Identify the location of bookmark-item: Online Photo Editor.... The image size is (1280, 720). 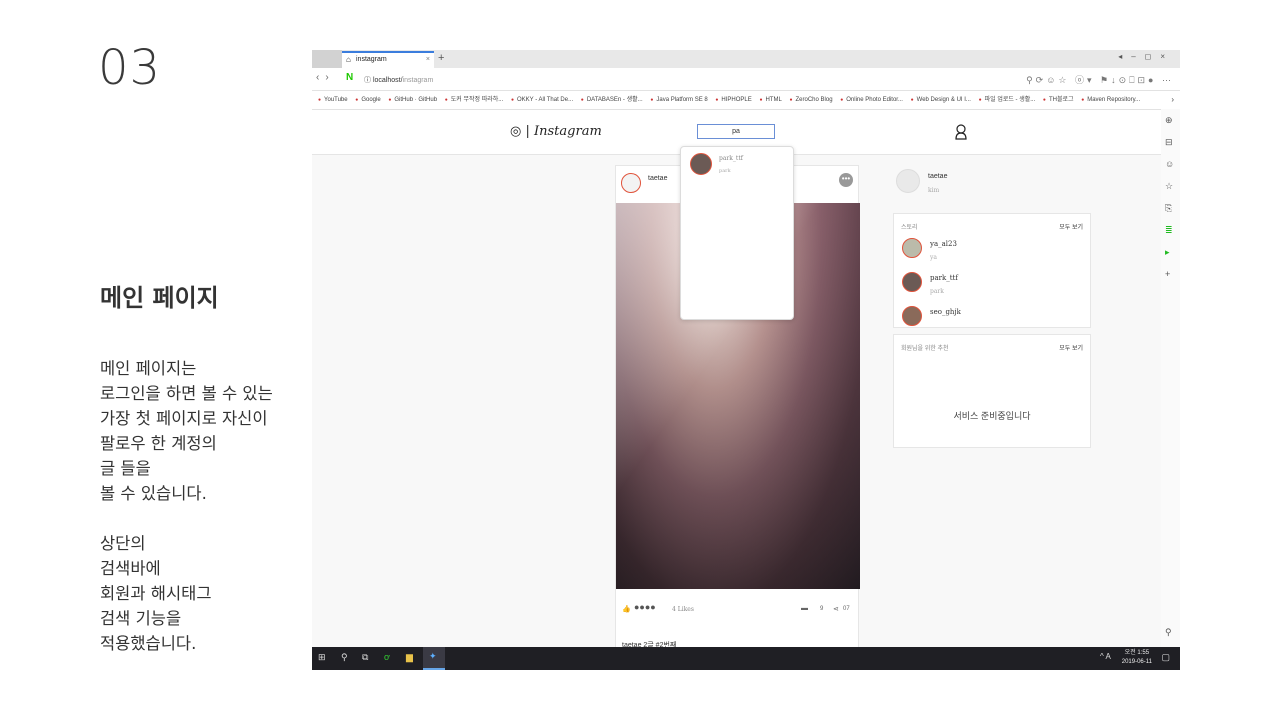
(871, 100).